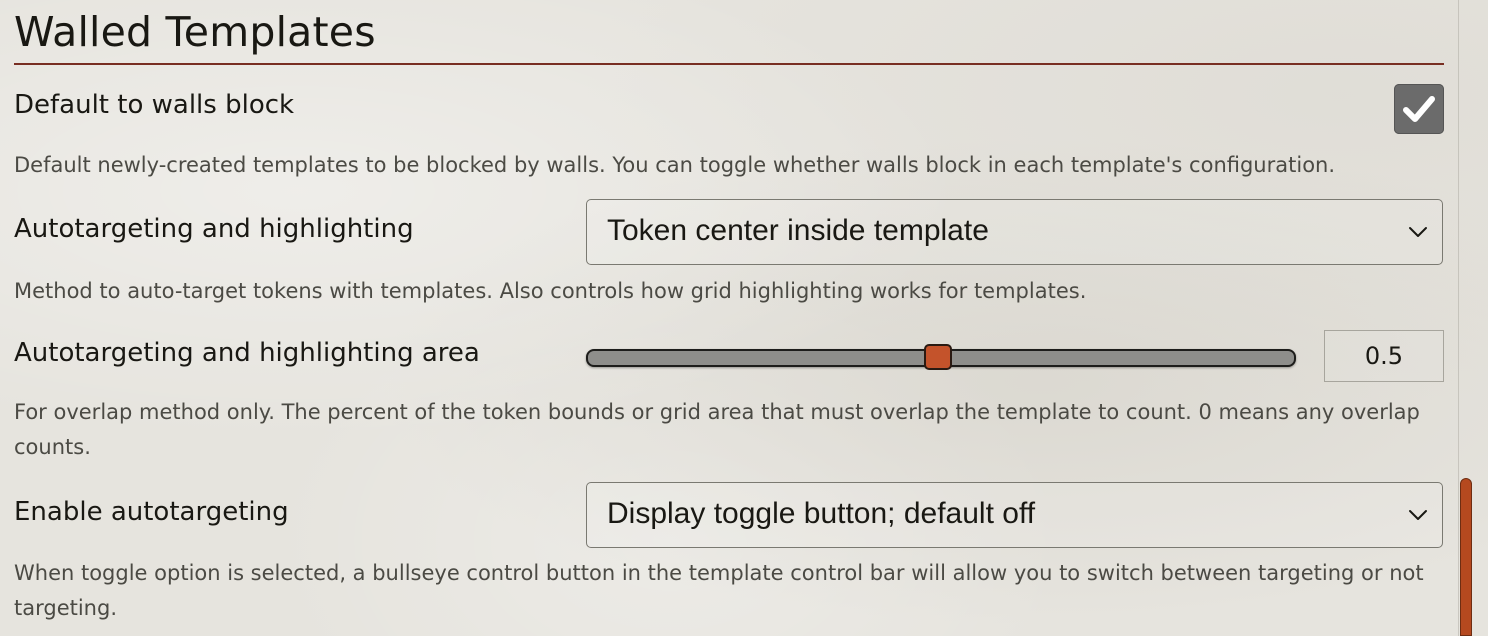  I want to click on autotarget-method-label: Autotargeting and highlighting, so click(214, 229).